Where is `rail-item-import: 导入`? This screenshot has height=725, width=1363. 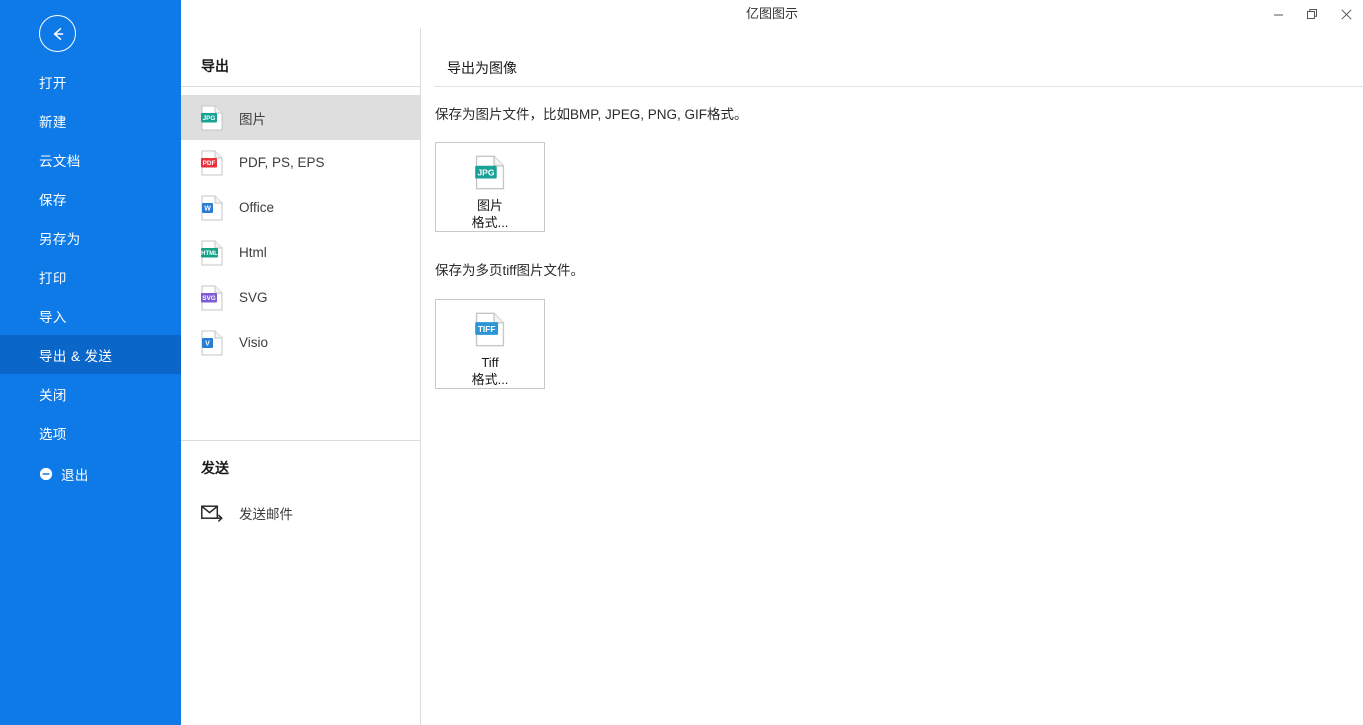 rail-item-import: 导入 is located at coordinates (90, 315).